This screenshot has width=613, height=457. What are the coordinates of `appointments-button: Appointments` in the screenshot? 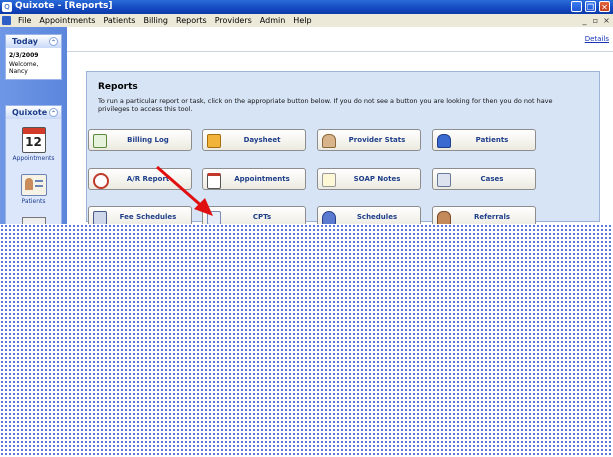 It's located at (254, 179).